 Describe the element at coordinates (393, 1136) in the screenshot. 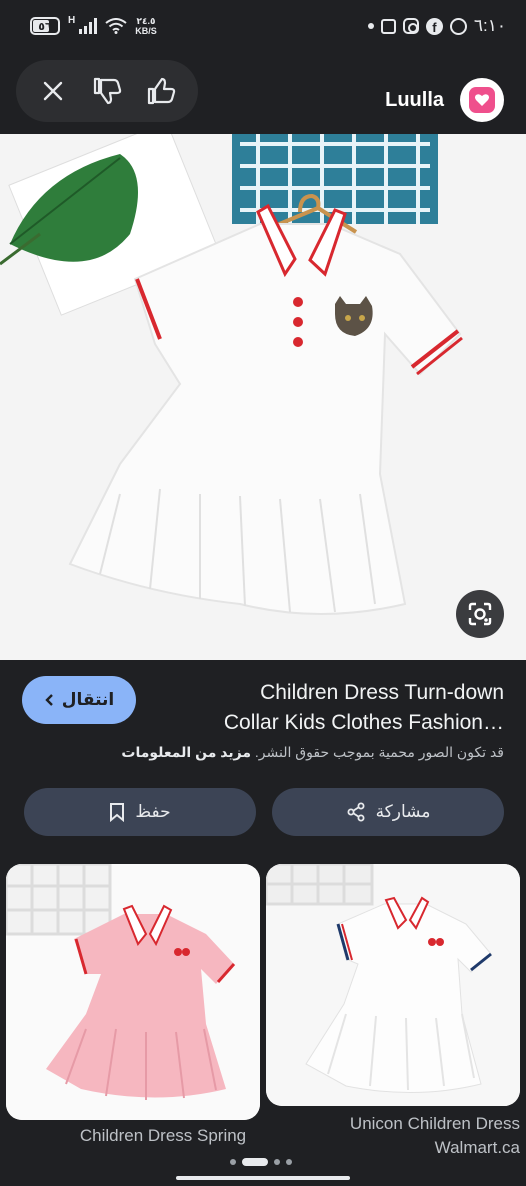

I see `related-caption: Unicon Children Dress Walmart.ca` at that location.